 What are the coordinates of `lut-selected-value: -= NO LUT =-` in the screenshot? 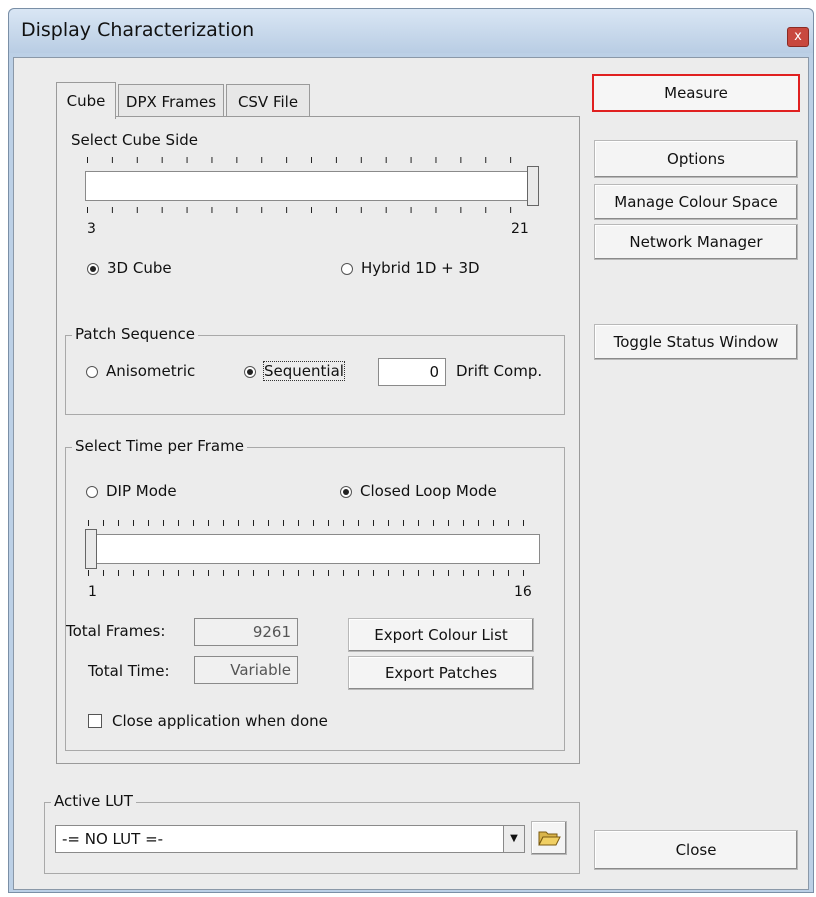 It's located at (113, 839).